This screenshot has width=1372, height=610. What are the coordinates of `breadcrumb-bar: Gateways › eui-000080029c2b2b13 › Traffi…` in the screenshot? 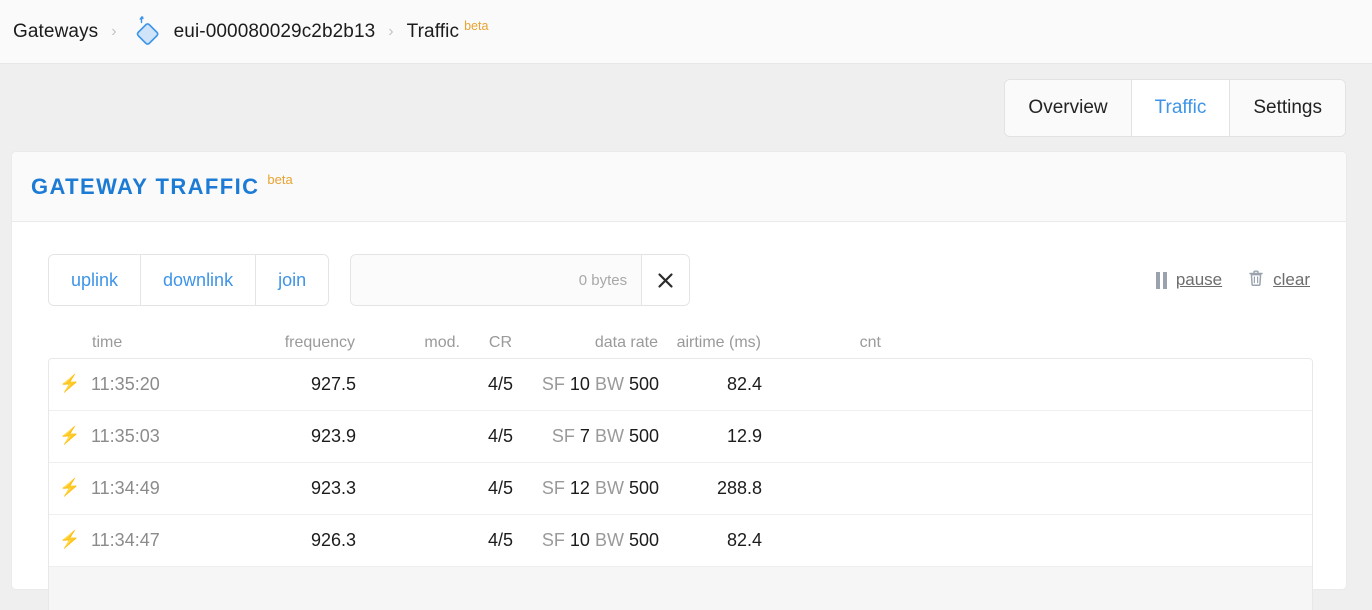 It's located at (686, 32).